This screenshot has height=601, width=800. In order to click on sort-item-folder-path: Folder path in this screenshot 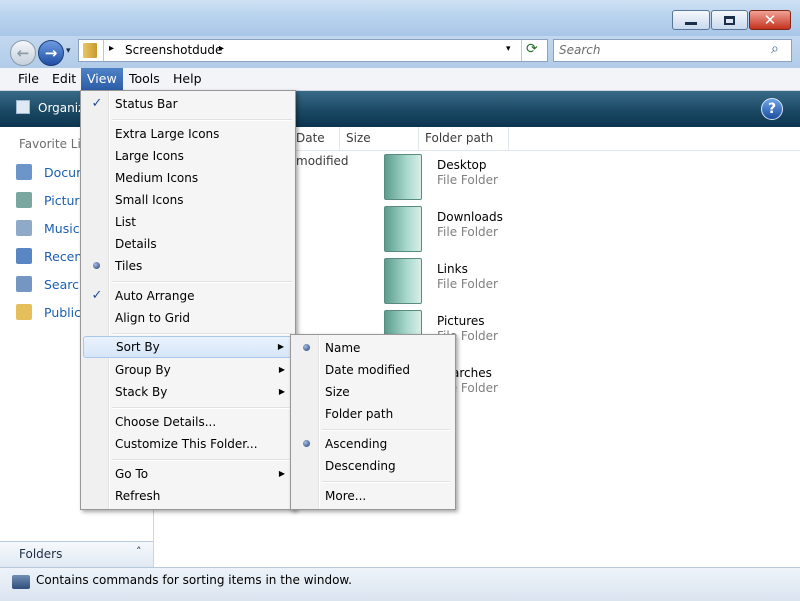, I will do `click(373, 414)`.